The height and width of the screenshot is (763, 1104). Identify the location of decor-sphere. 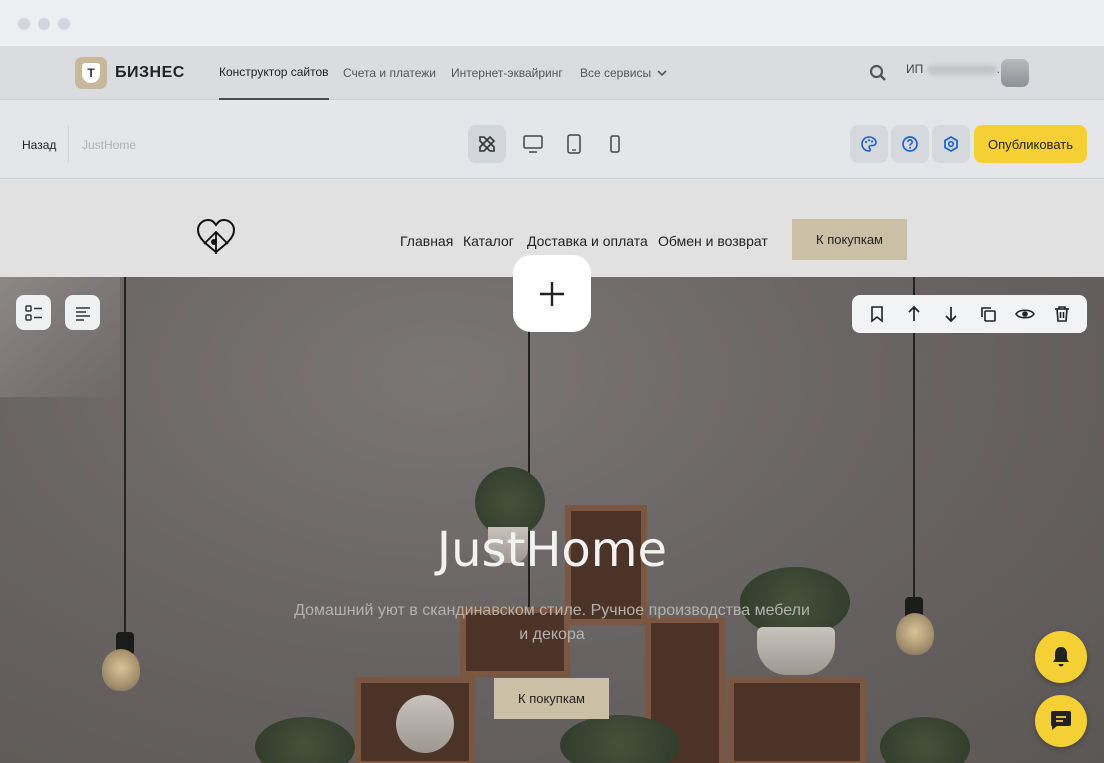
(425, 724).